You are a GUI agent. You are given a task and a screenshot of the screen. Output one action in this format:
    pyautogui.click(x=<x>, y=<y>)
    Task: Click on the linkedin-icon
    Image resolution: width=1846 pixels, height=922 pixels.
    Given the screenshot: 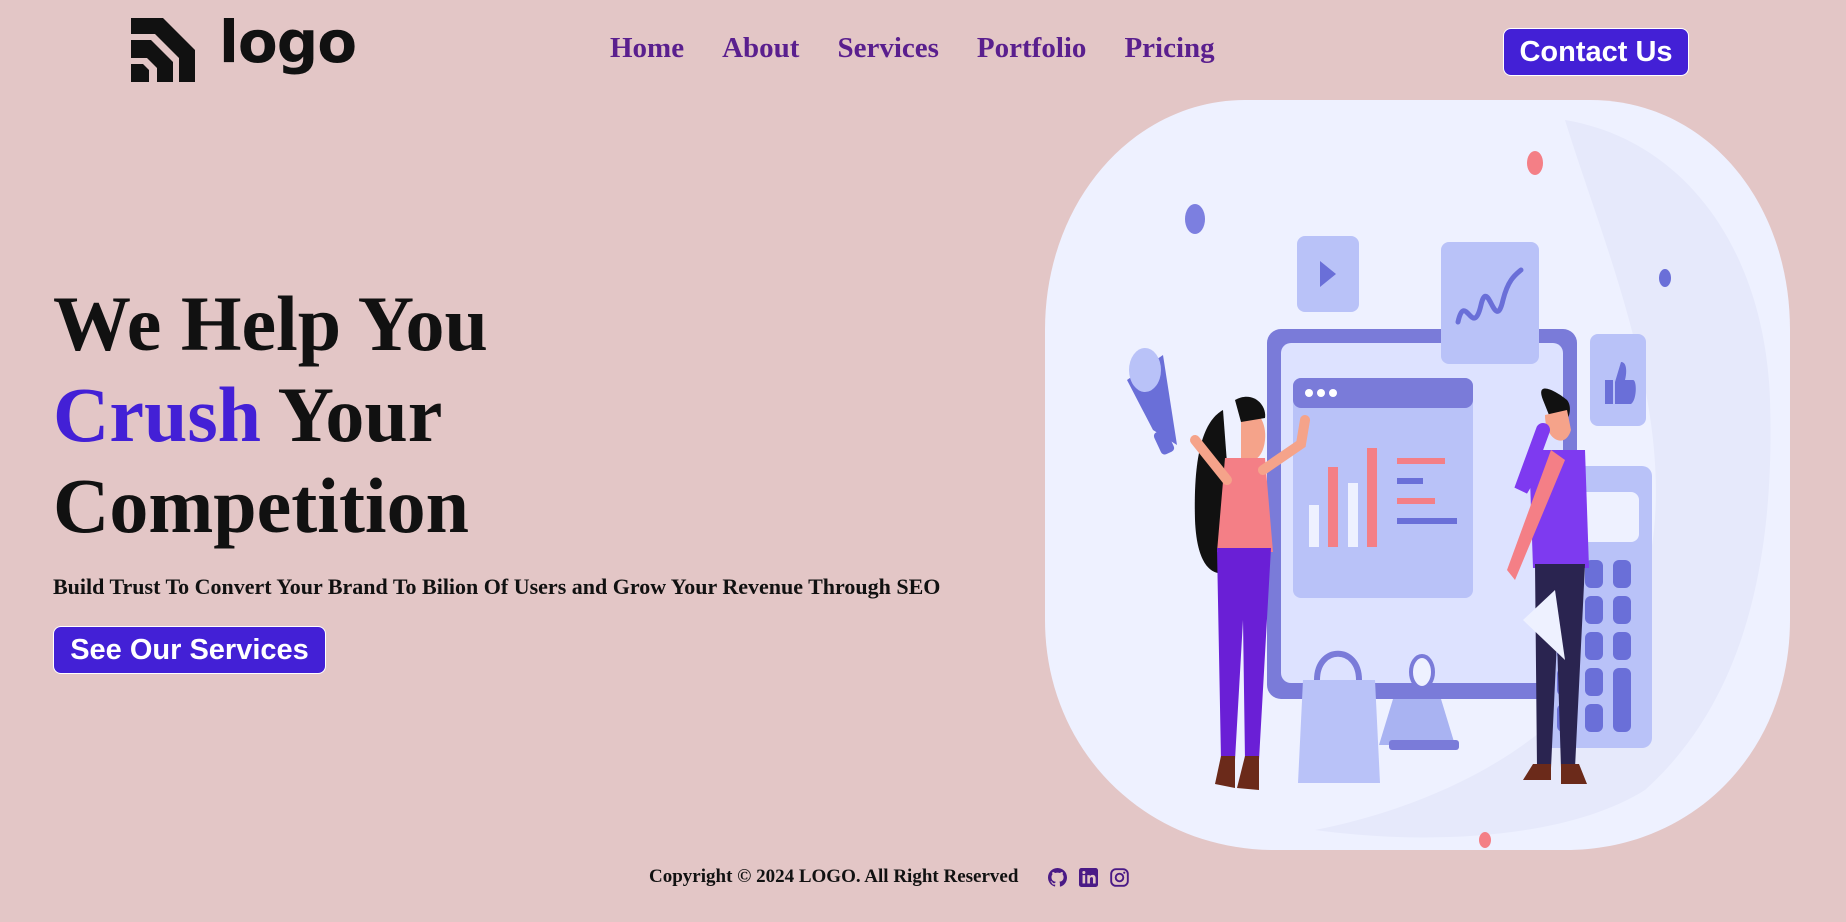 What is the action you would take?
    pyautogui.click(x=1089, y=877)
    